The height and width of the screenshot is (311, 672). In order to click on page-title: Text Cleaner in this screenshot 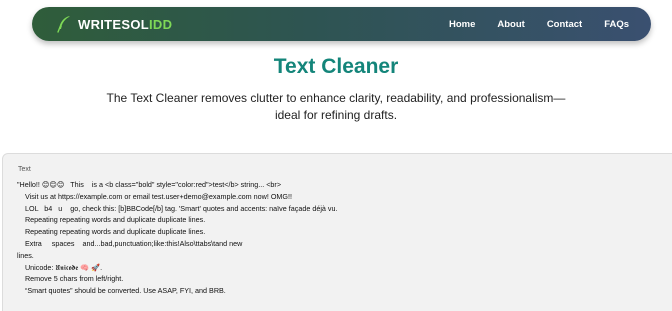, I will do `click(336, 66)`.